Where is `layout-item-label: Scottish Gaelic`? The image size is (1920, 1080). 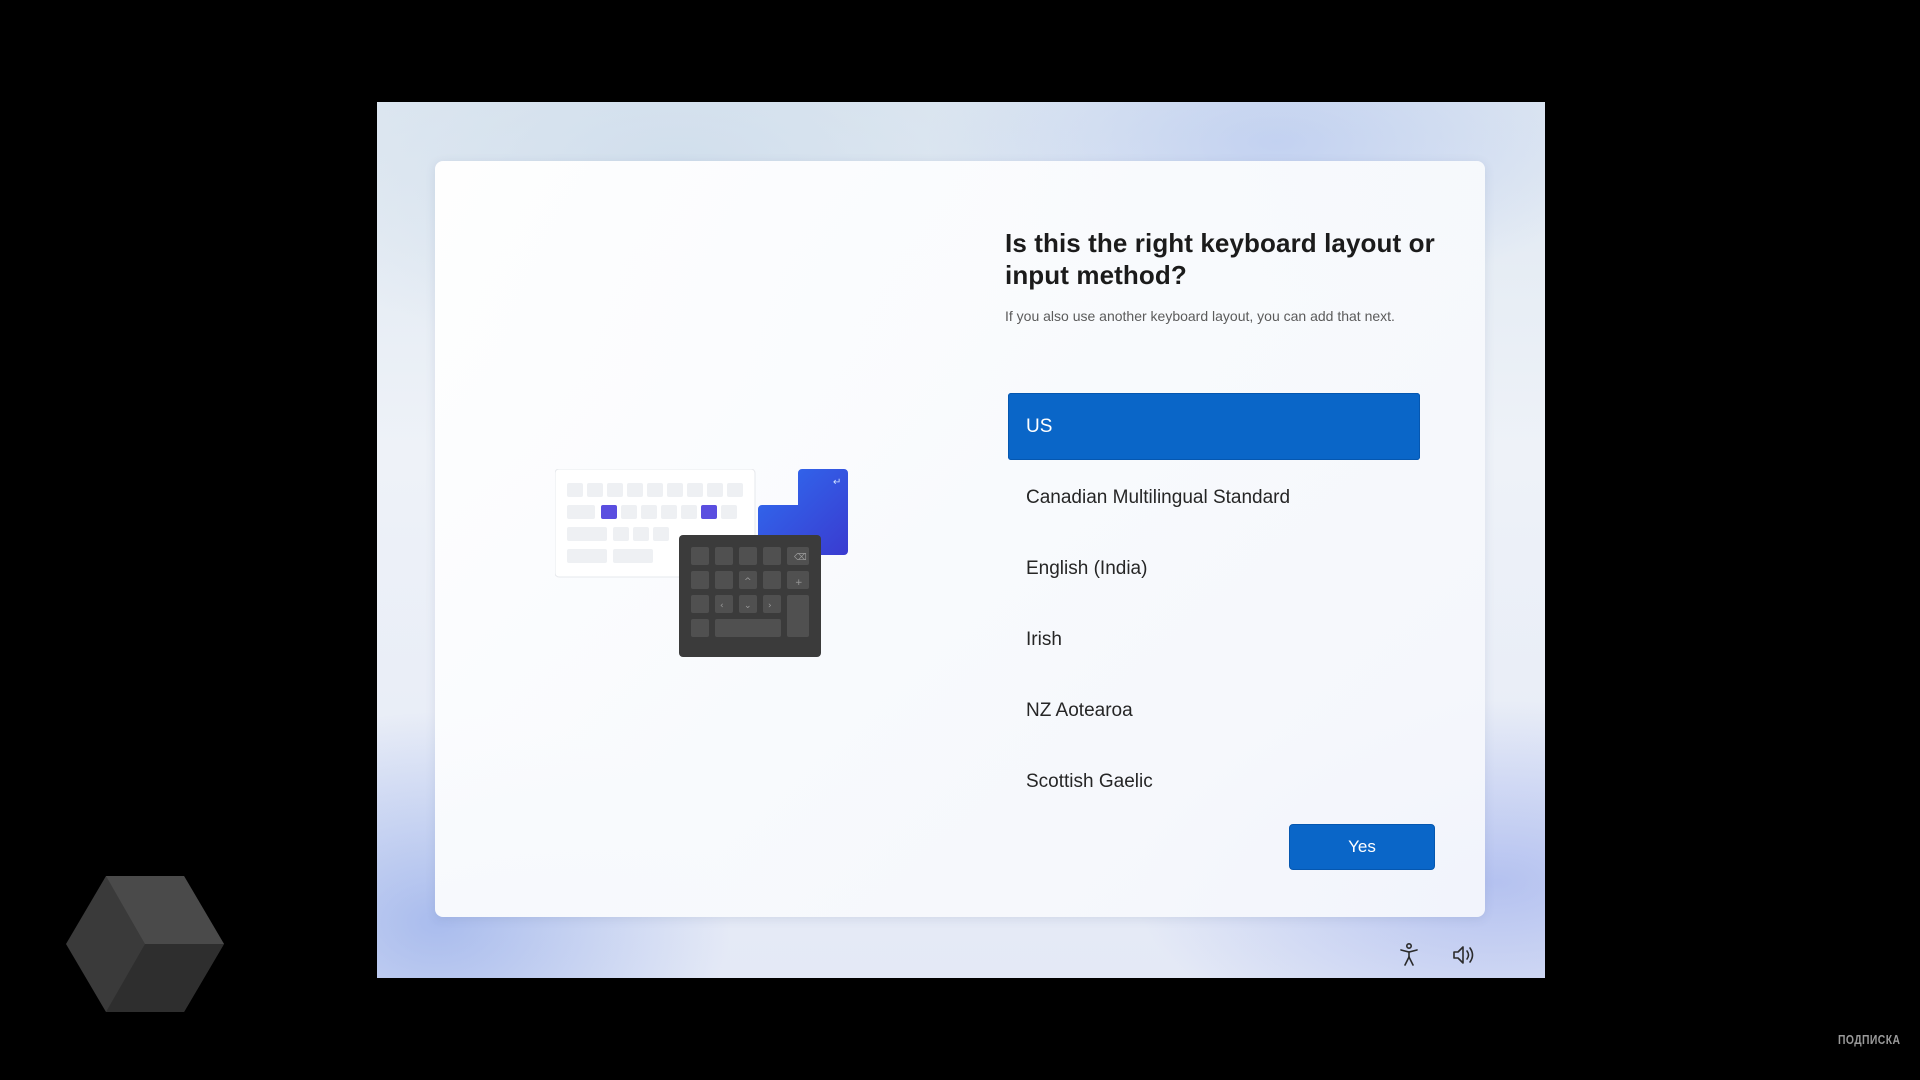 layout-item-label: Scottish Gaelic is located at coordinates (1089, 781).